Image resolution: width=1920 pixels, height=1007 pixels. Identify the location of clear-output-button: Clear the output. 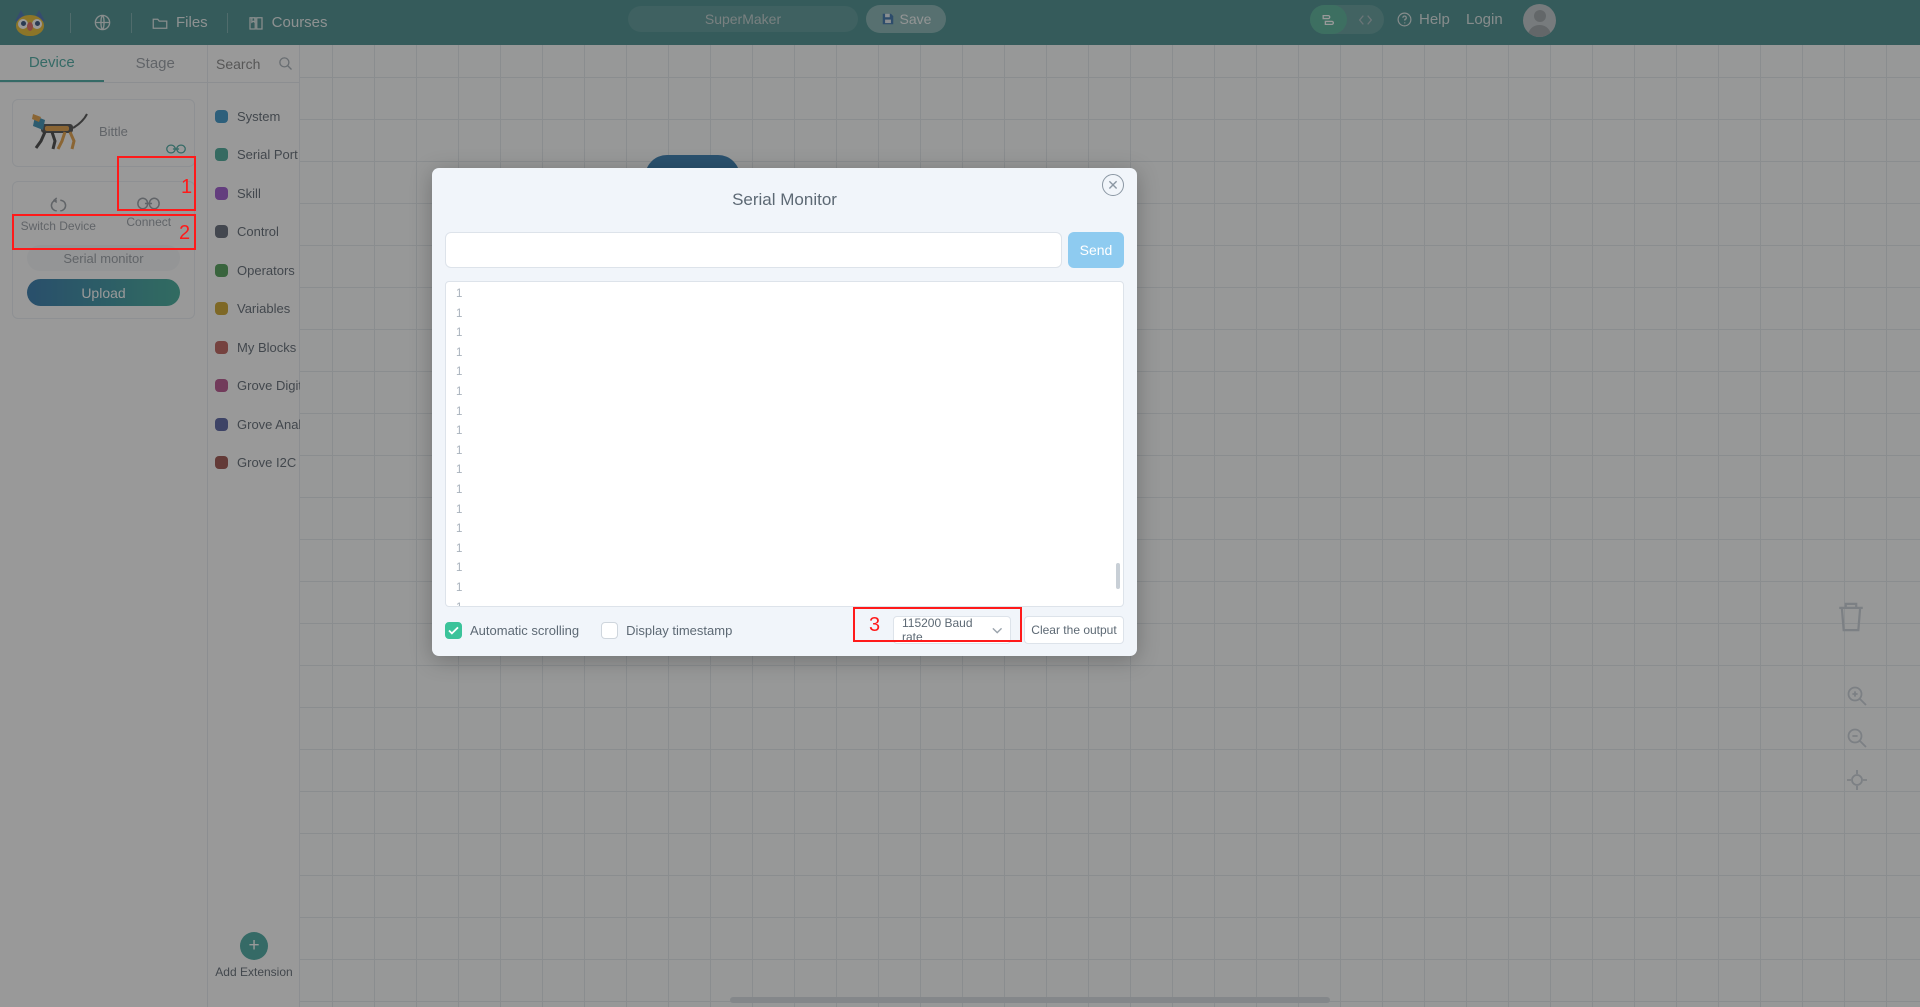
(1074, 630).